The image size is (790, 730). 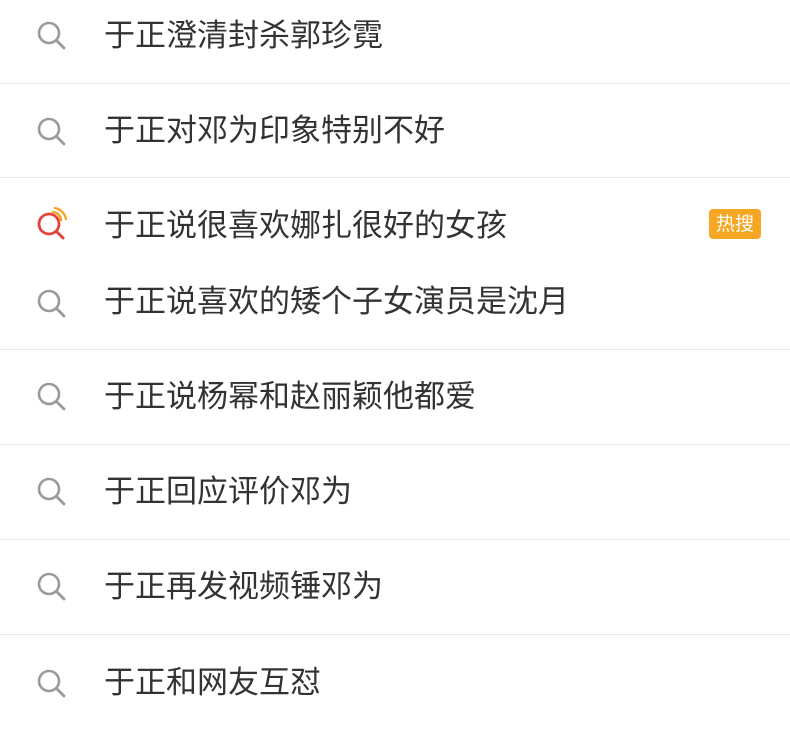 I want to click on suggestion-label: 于正和网友互怼, so click(x=212, y=683).